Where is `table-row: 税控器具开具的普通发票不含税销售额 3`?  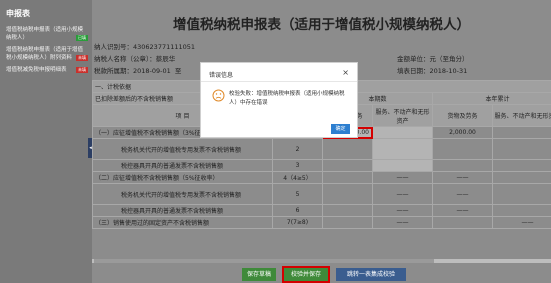
table-row: 税控器具开具的普通发票不含税销售额 3 is located at coordinates (321, 165).